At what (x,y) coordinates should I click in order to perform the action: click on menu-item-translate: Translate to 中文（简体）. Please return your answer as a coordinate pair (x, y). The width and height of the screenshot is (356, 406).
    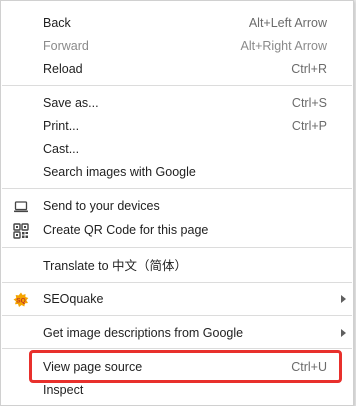
    Looking at the image, I should click on (177, 266).